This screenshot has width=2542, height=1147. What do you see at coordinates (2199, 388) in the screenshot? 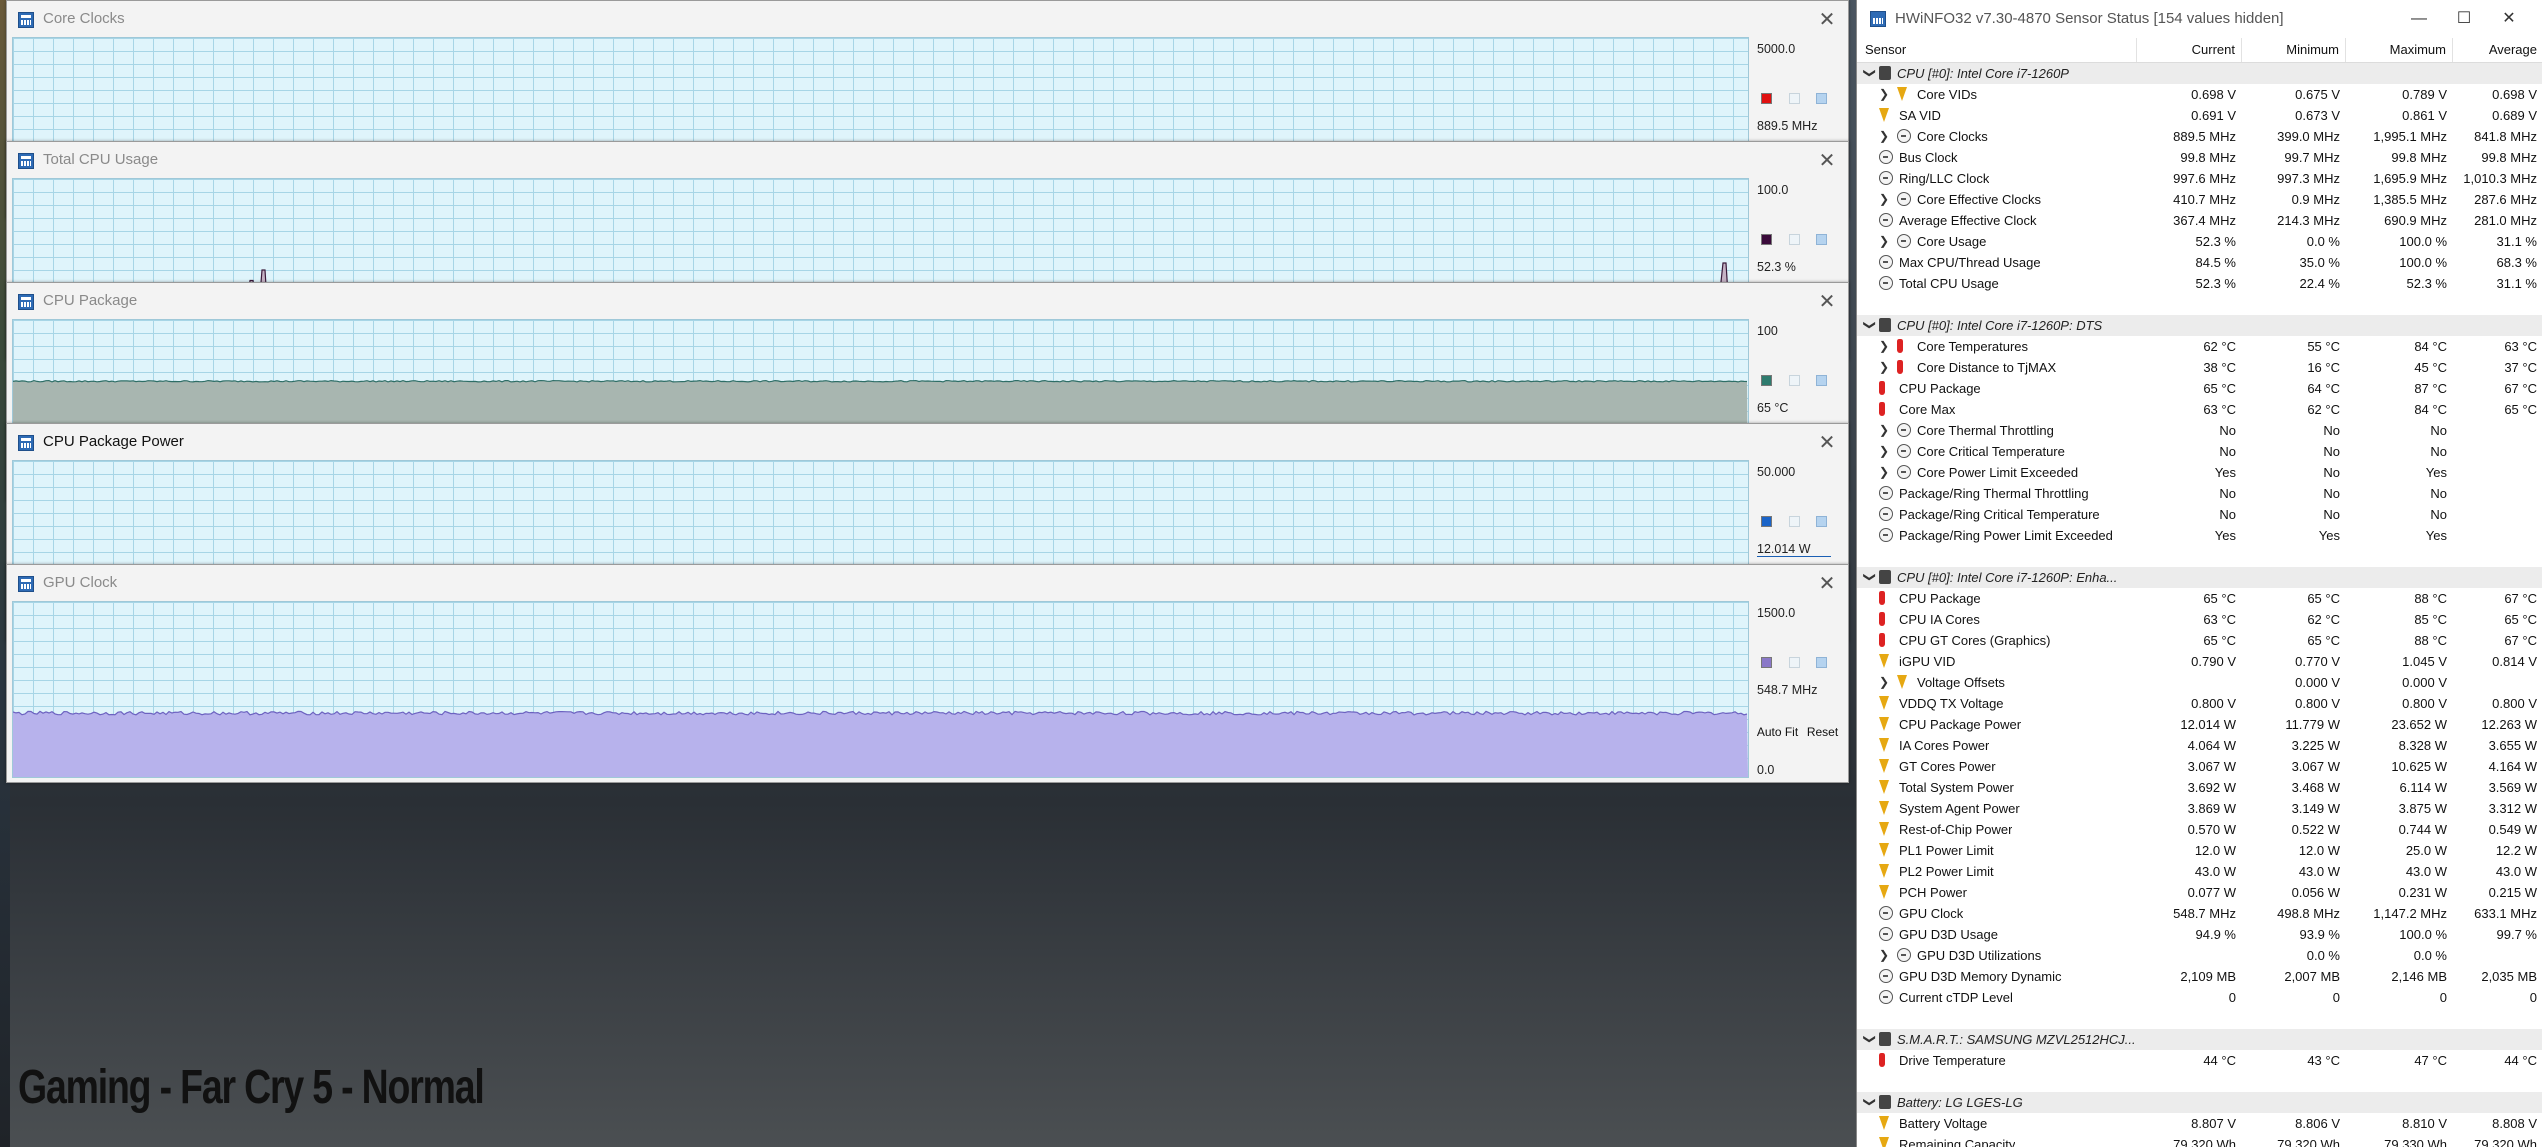
I see `sensor-row: CPU Package 65 °C 64 °C 87 °C 67 °C` at bounding box center [2199, 388].